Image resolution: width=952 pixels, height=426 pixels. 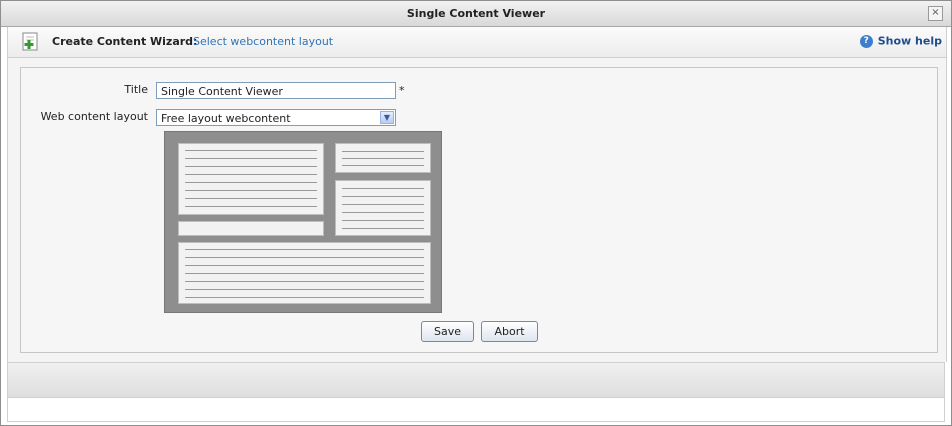 I want to click on layout-select: Free layout webcontent ▼, so click(x=276, y=117).